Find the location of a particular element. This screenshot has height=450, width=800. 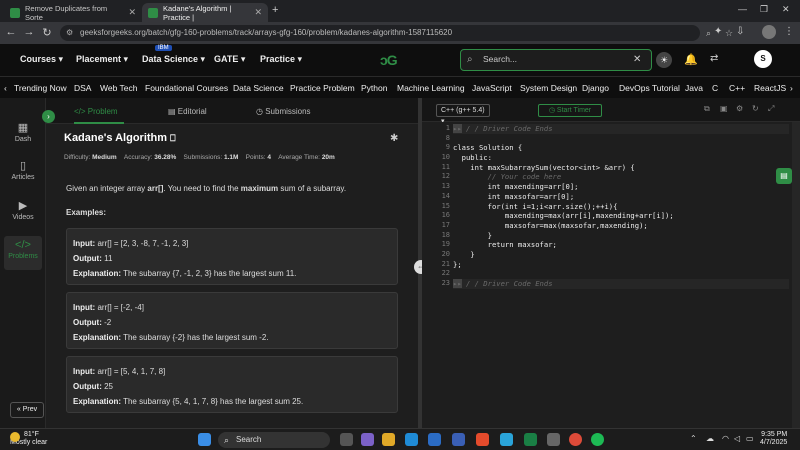

tab-problem: </> Problem is located at coordinates (96, 111).